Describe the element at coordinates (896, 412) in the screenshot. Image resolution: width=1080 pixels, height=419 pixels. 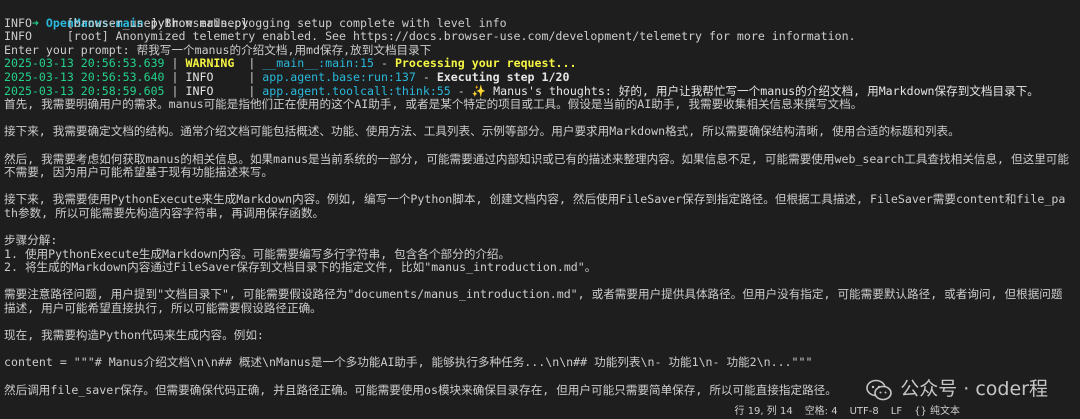
I see `status-eol: LF` at that location.